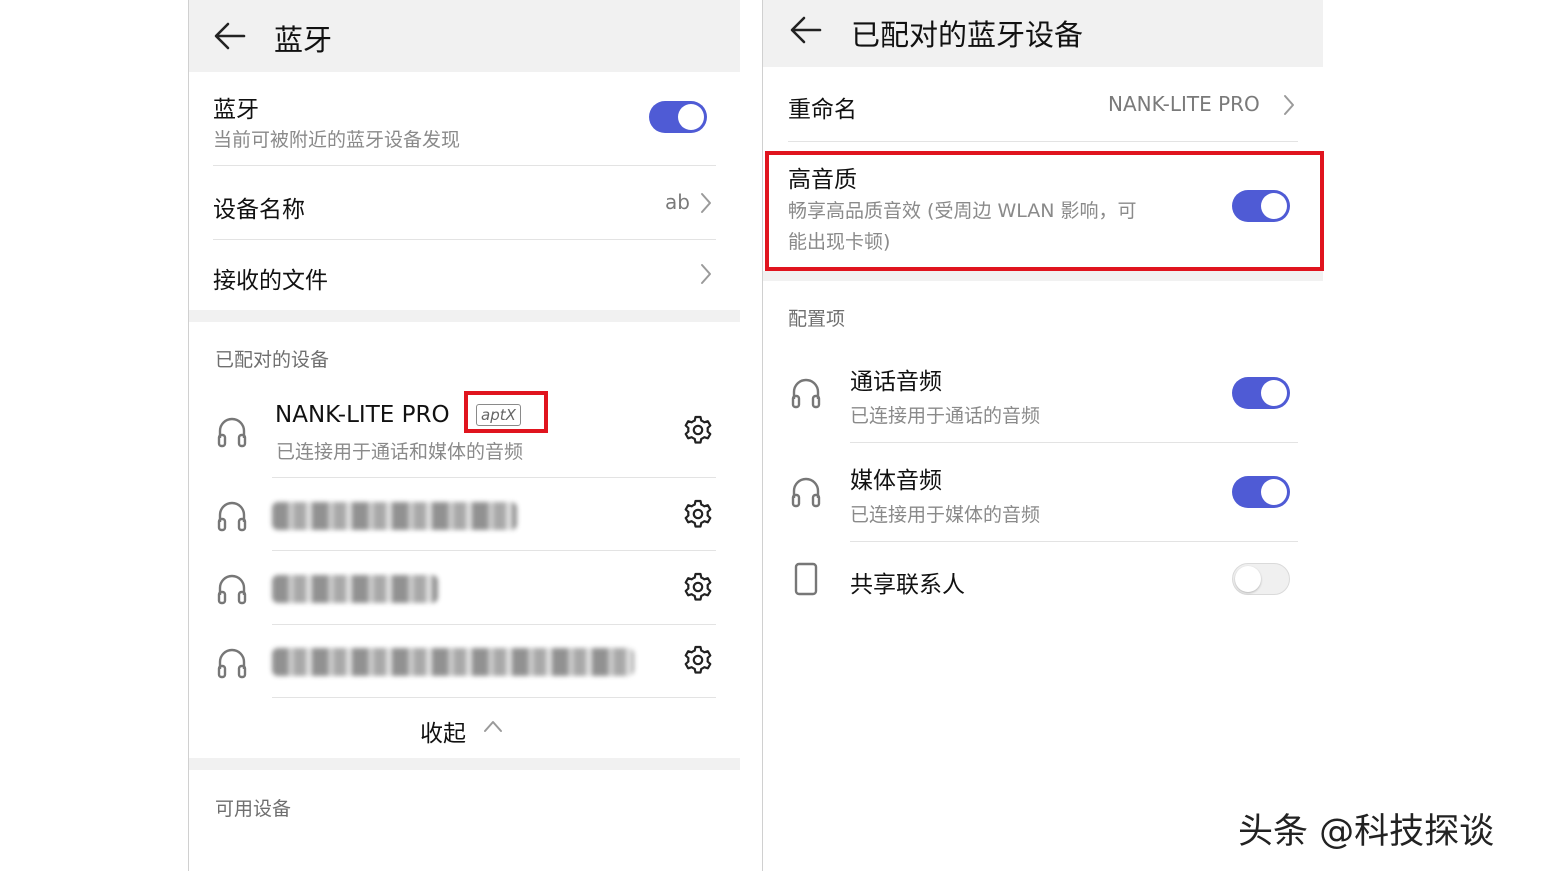 The image size is (1548, 871). Describe the element at coordinates (443, 734) in the screenshot. I see `collapse-label: 收起` at that location.